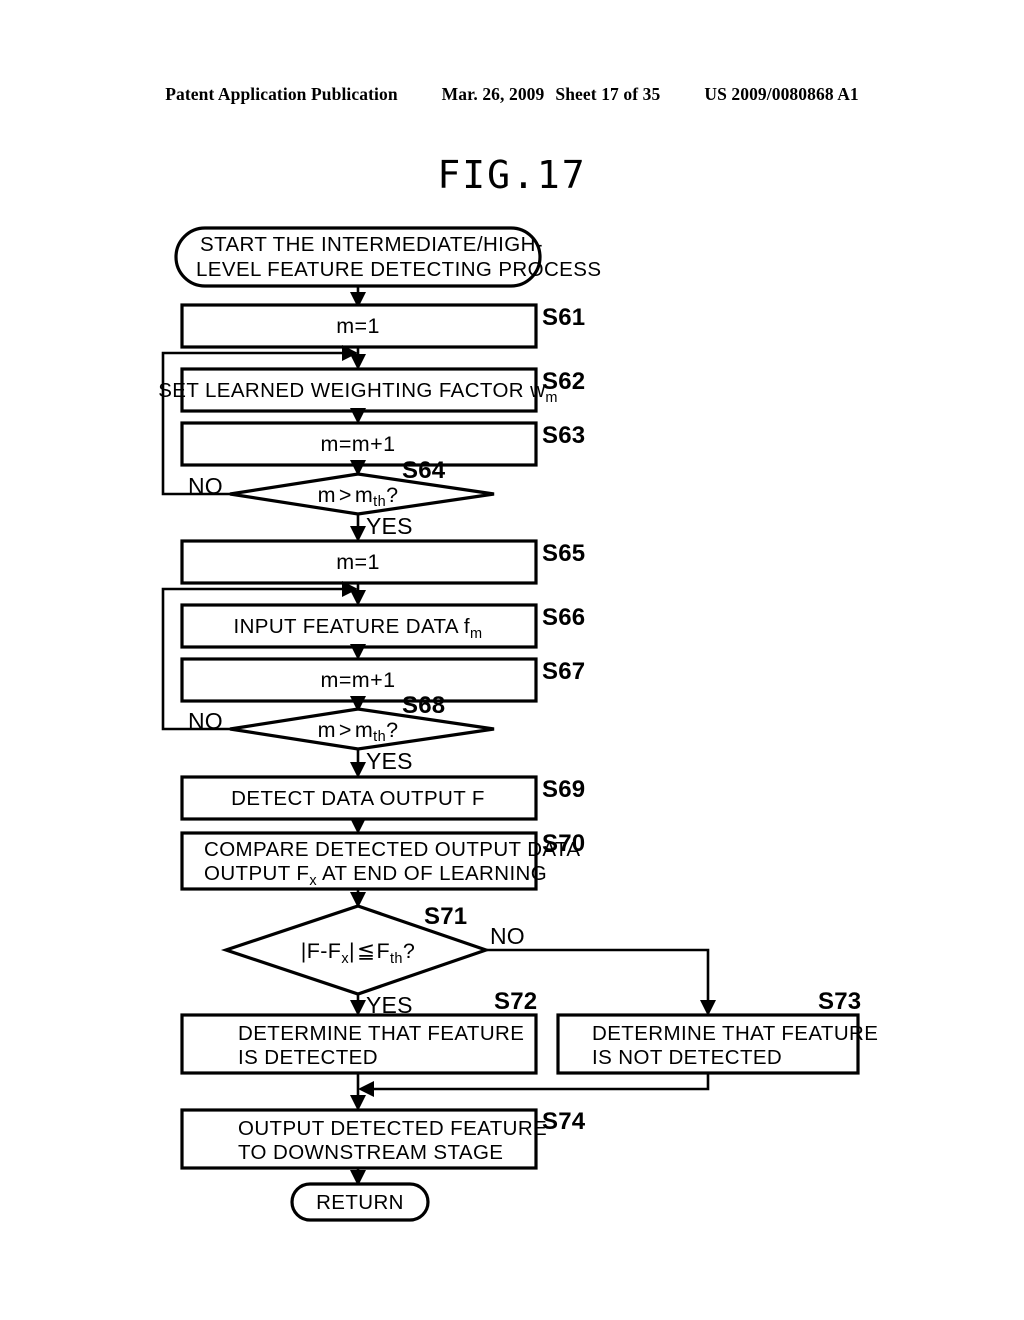 The height and width of the screenshot is (1320, 1024). What do you see at coordinates (382, 562) in the screenshot?
I see `step-s65: m=1 S65` at bounding box center [382, 562].